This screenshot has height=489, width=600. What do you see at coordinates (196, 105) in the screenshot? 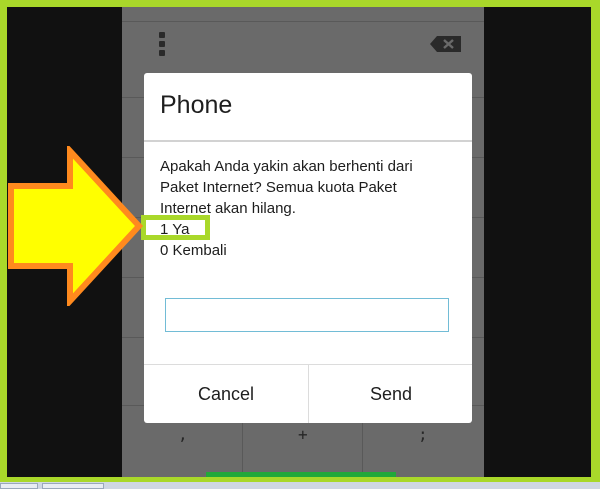
I see `dialog-title: Phone` at bounding box center [196, 105].